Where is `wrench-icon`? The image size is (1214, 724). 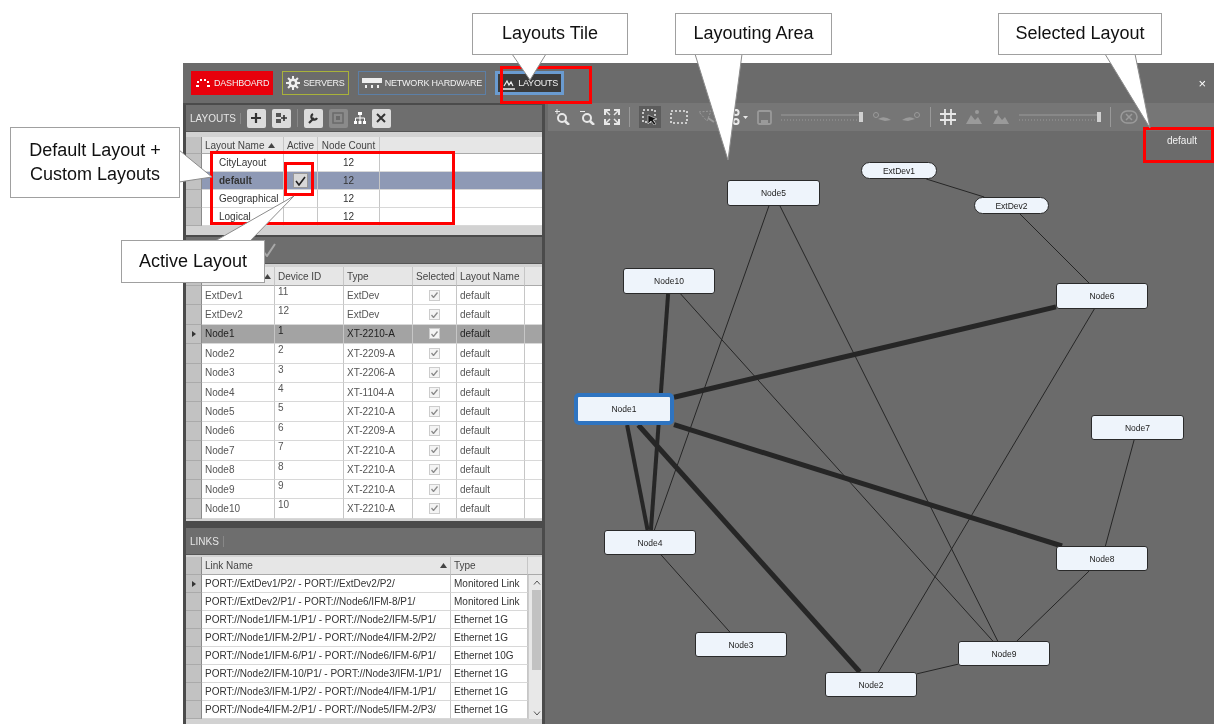
wrench-icon is located at coordinates (313, 118).